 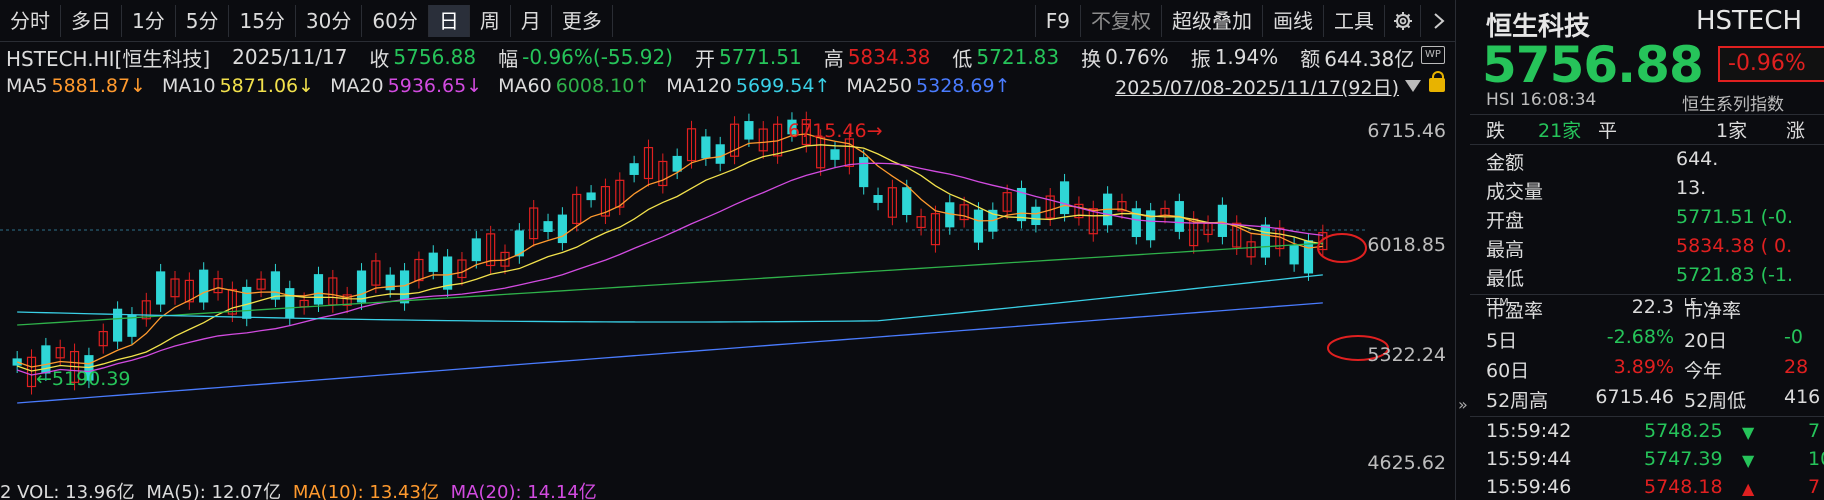 What do you see at coordinates (1406, 463) in the screenshot?
I see `y-label-bottom: 4625.62` at bounding box center [1406, 463].